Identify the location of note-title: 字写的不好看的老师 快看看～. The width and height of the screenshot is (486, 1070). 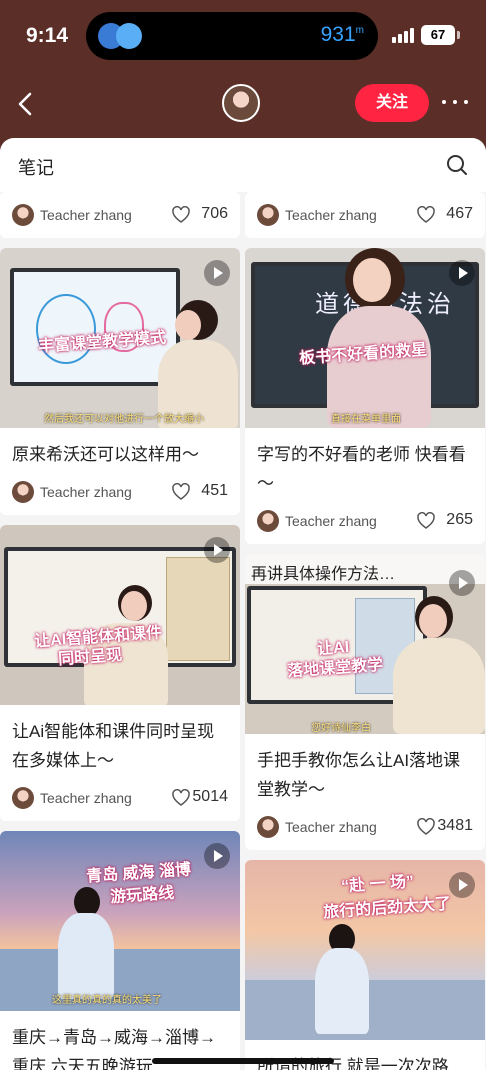
(365, 463).